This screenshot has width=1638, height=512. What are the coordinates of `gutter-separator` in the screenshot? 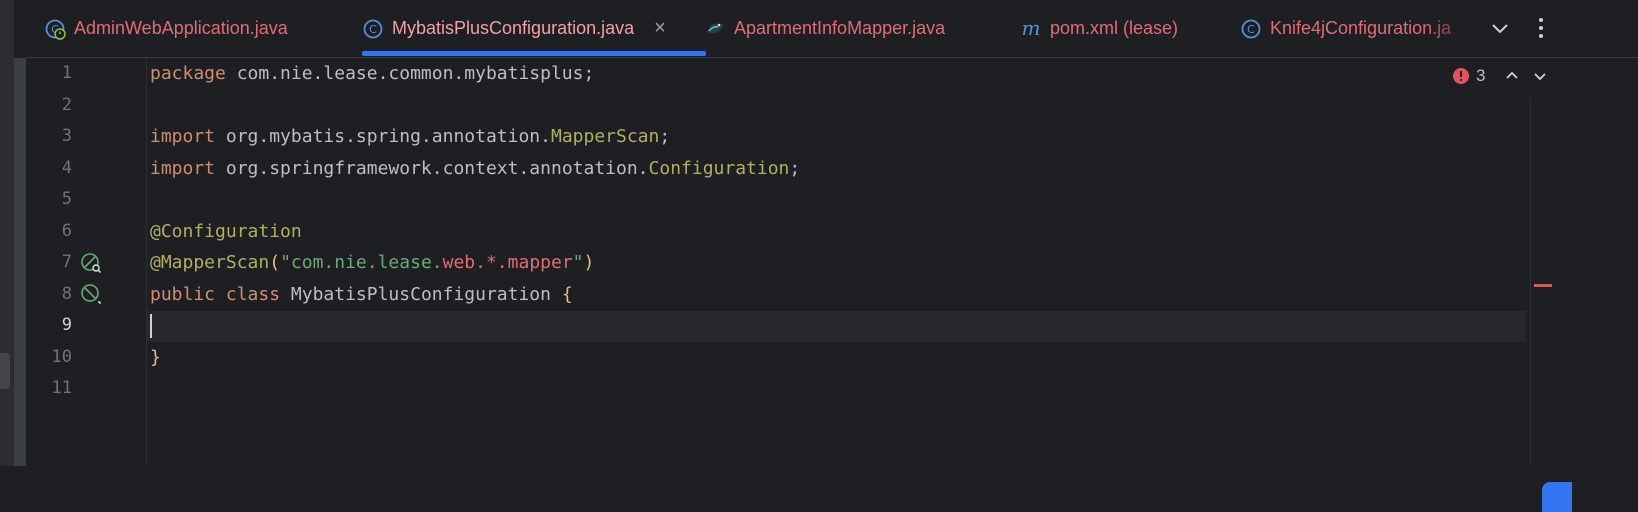 It's located at (146, 262).